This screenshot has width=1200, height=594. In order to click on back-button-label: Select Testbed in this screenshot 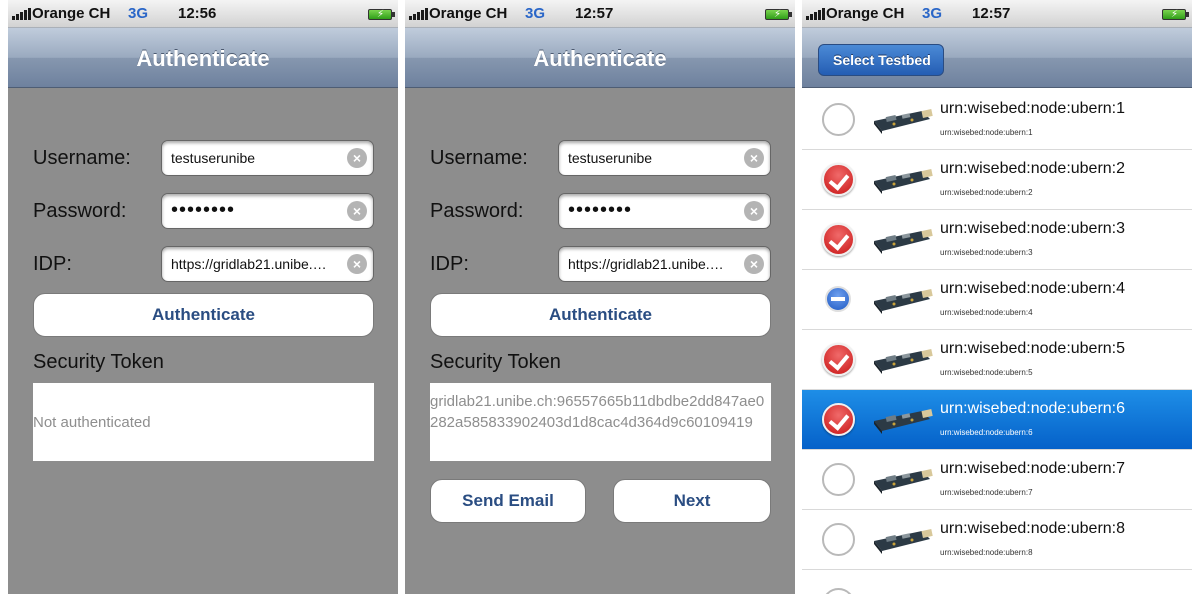, I will do `click(882, 60)`.